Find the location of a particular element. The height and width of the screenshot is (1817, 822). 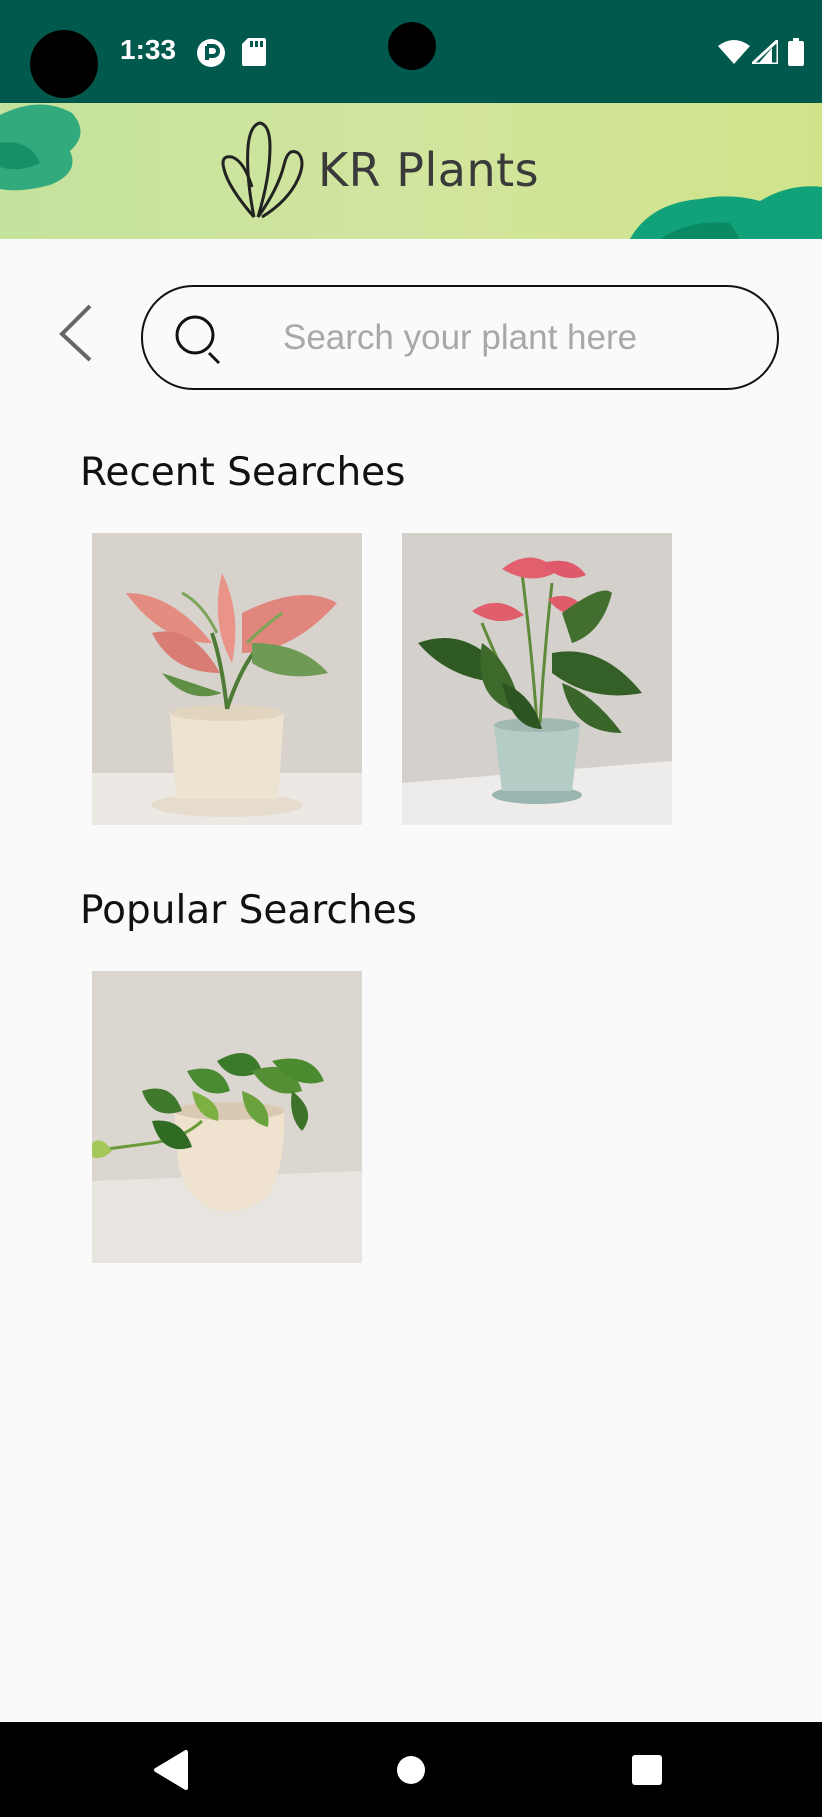

status-time: 1:33 is located at coordinates (148, 49).